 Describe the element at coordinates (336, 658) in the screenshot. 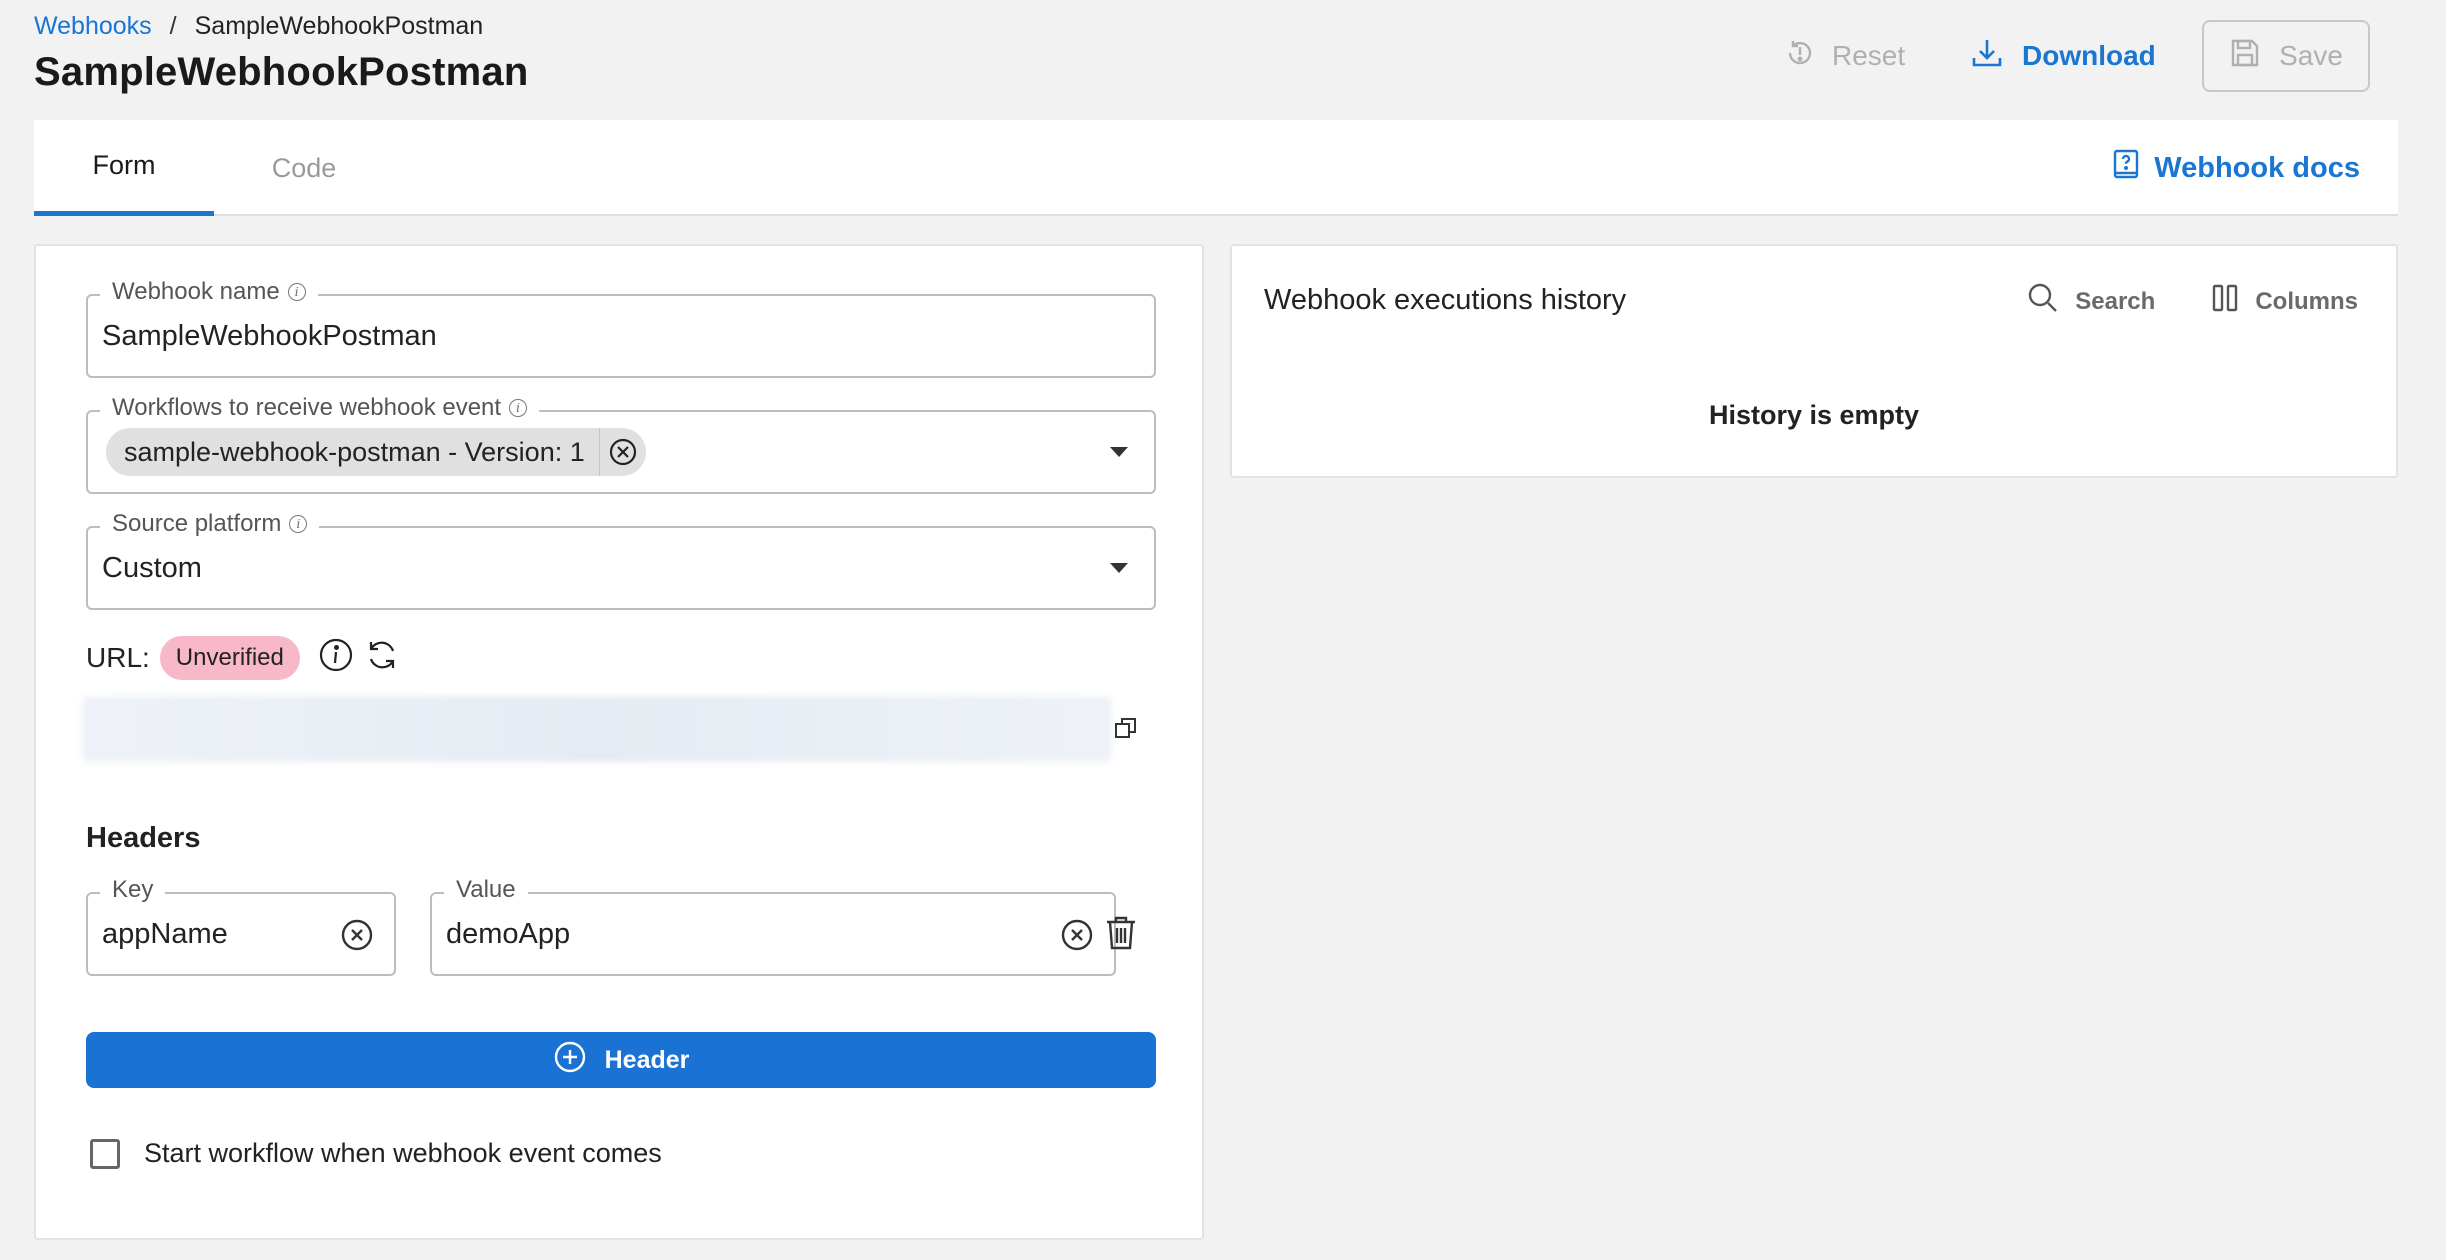

I see `info-icon` at that location.